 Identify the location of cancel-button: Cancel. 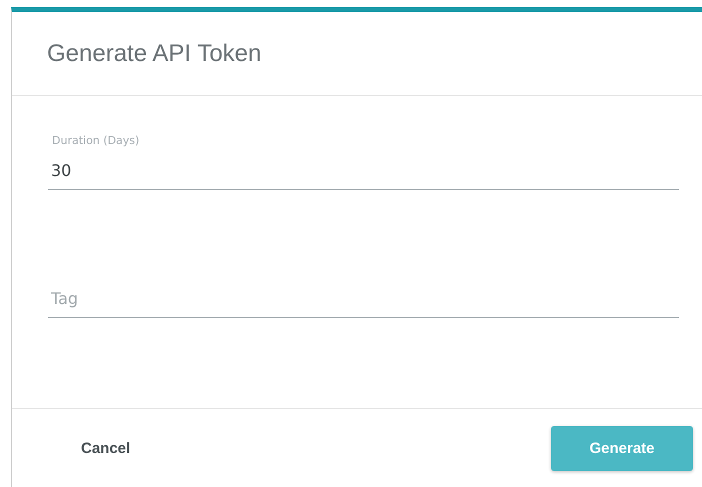
(106, 448).